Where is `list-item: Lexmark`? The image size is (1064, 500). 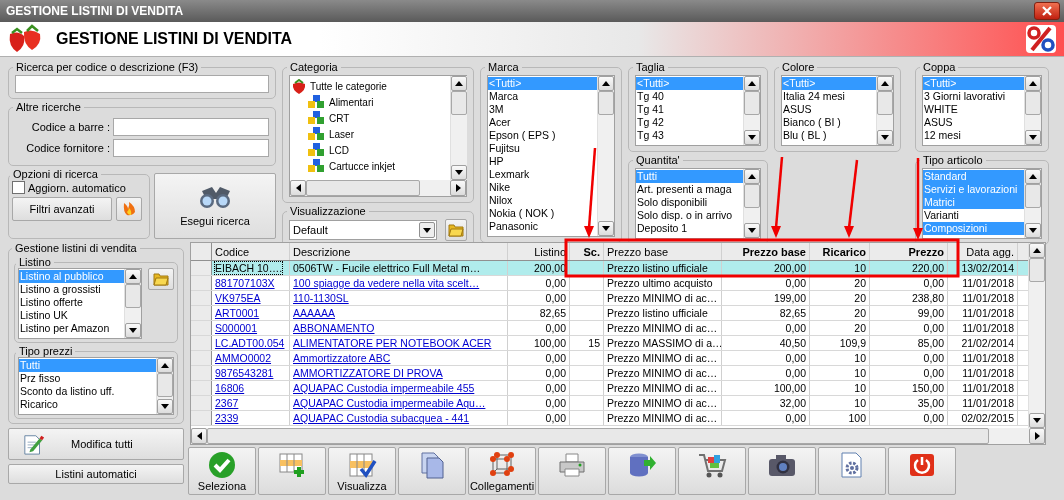
list-item: Lexmark is located at coordinates (542, 174).